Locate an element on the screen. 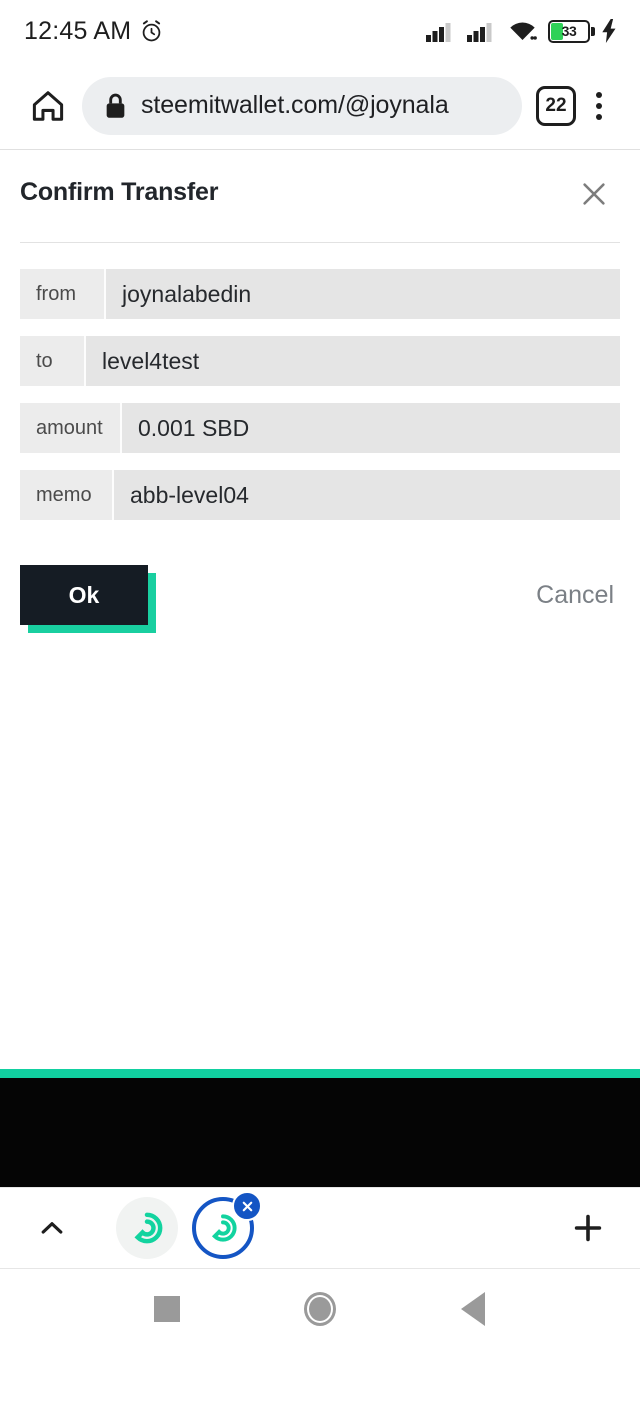  close-icon is located at coordinates (594, 194).